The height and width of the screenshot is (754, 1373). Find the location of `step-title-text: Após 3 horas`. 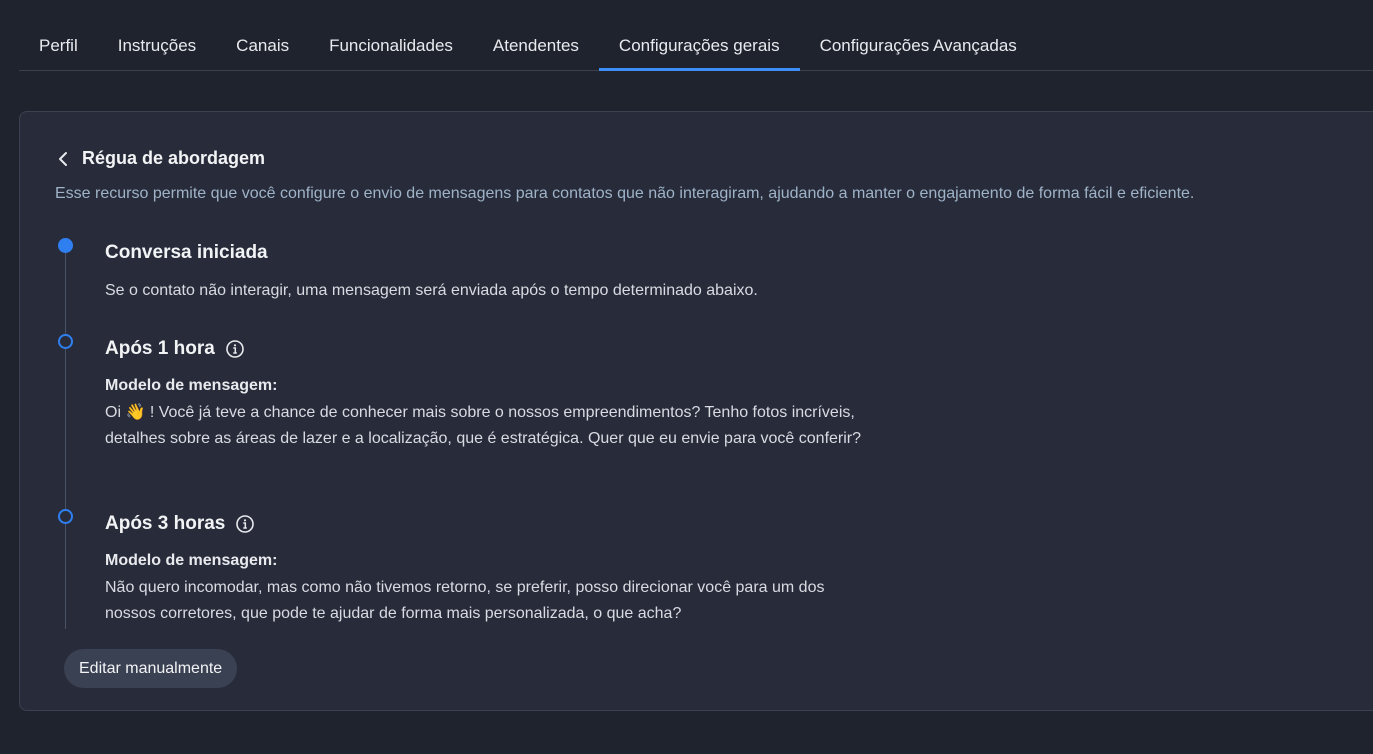

step-title-text: Após 3 horas is located at coordinates (165, 523).